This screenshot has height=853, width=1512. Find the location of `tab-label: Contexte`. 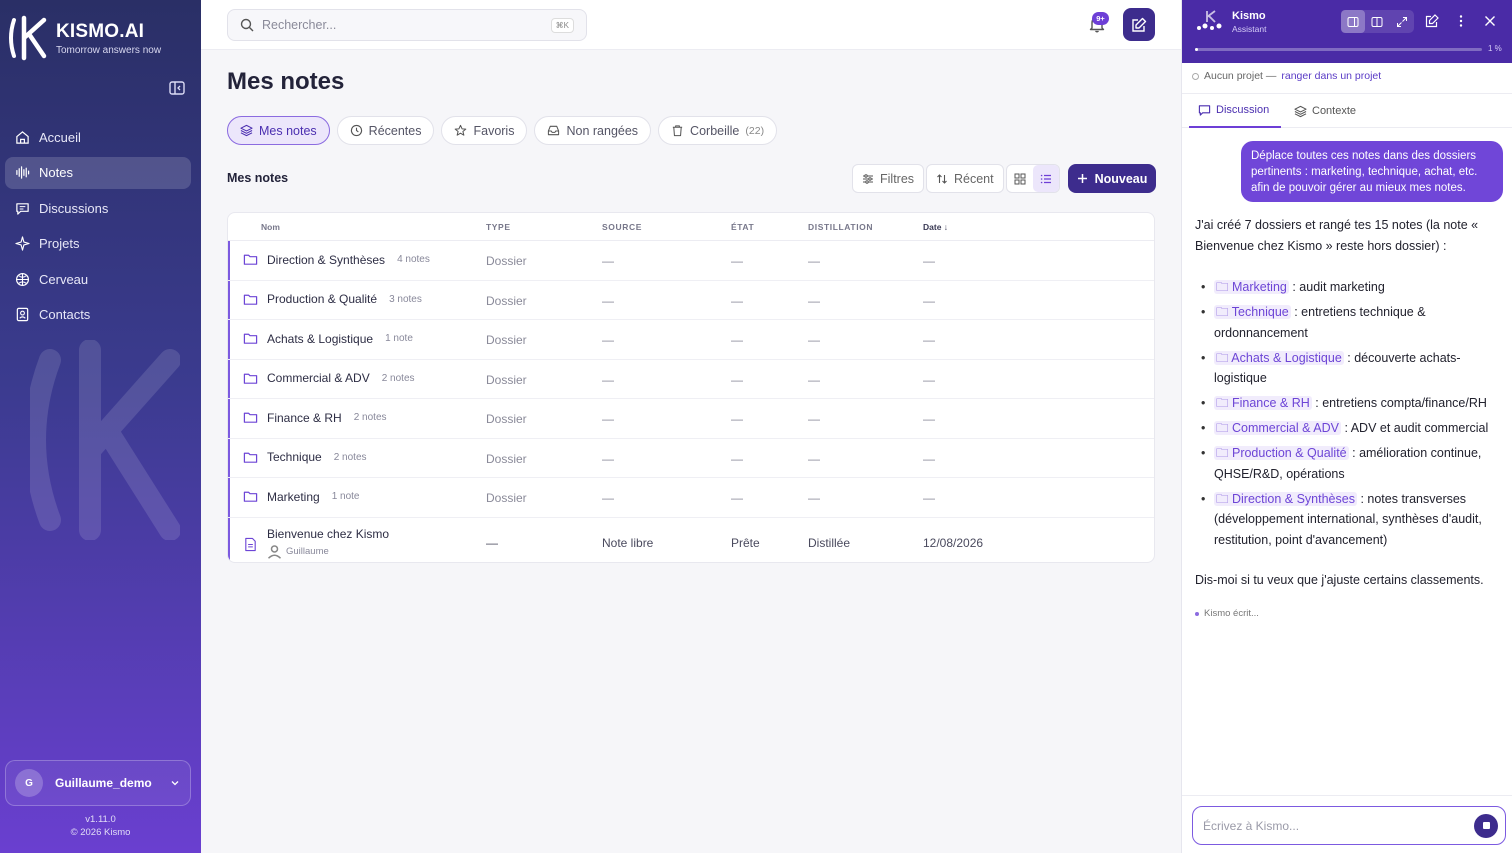

tab-label: Contexte is located at coordinates (1334, 111).